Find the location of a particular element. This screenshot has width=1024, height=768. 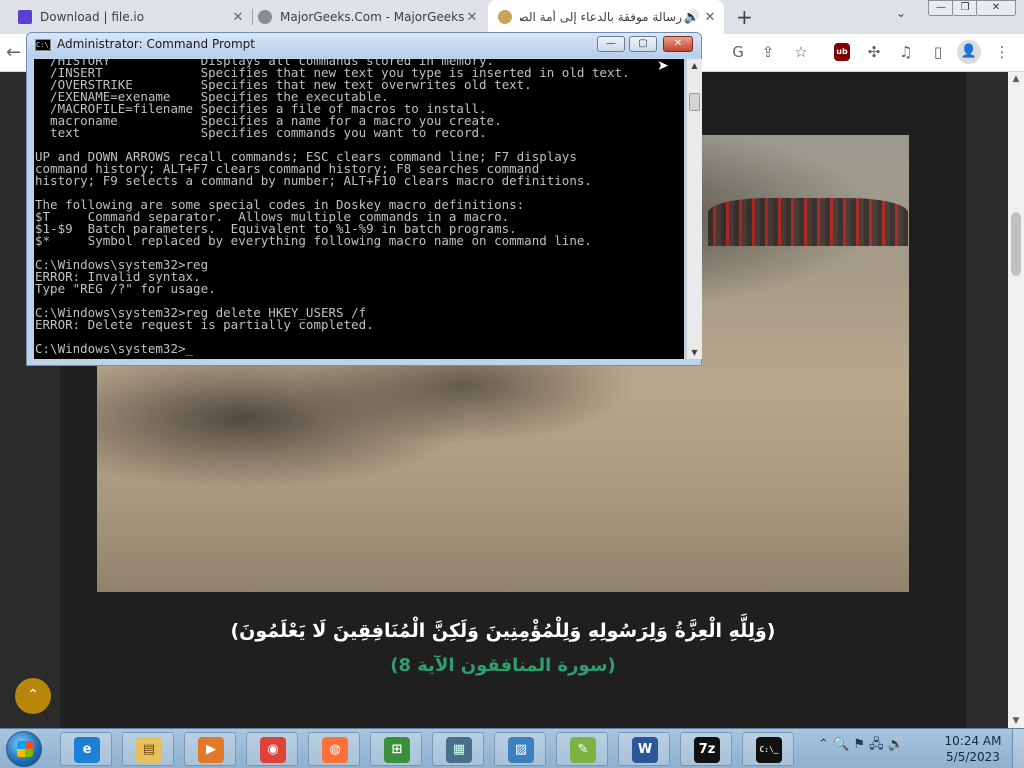

tab-active-arabic-page: رسالة موفقة بالدعاء إلى أمة الصليب 🔊 ✕ is located at coordinates (606, 17).